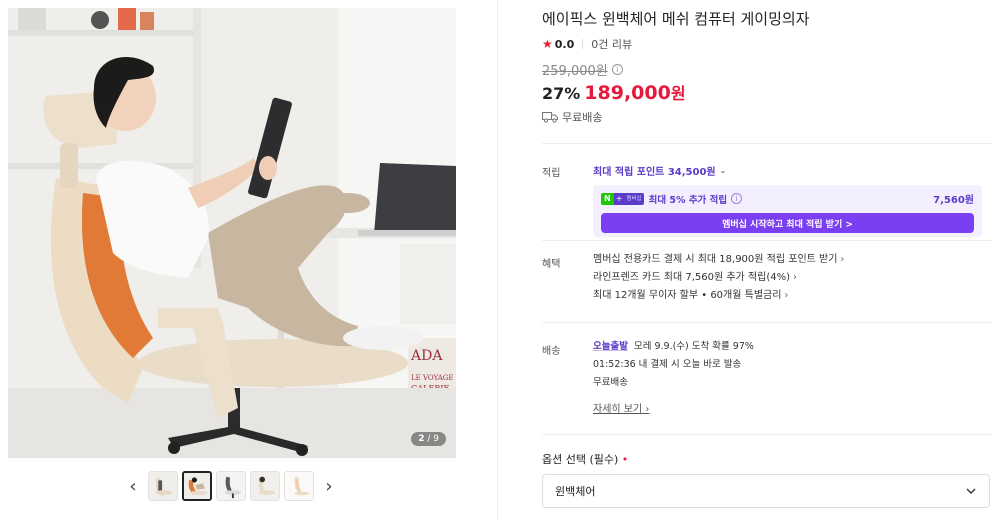 Image resolution: width=1000 pixels, height=520 pixels. Describe the element at coordinates (787, 198) in the screenshot. I see `membership-line: N + 멤버십 최대 5% 추가 적립 i 7,560원` at that location.